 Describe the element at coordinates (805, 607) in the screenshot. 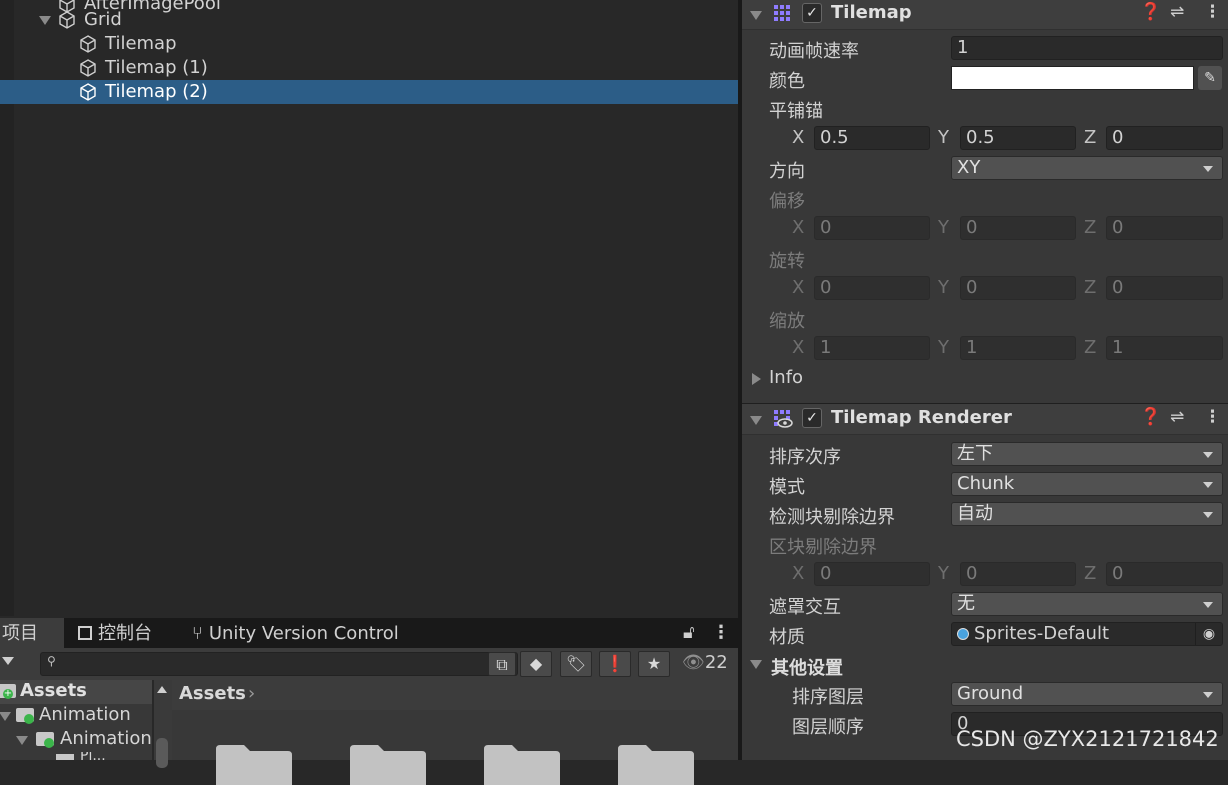

I see `mask-interaction-label: 遮罩交互` at that location.